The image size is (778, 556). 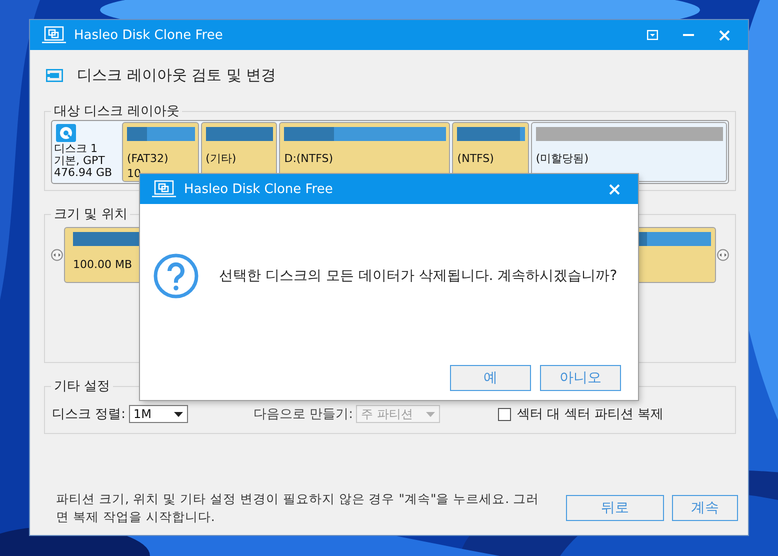 I want to click on dropdown-icon, so click(x=652, y=35).